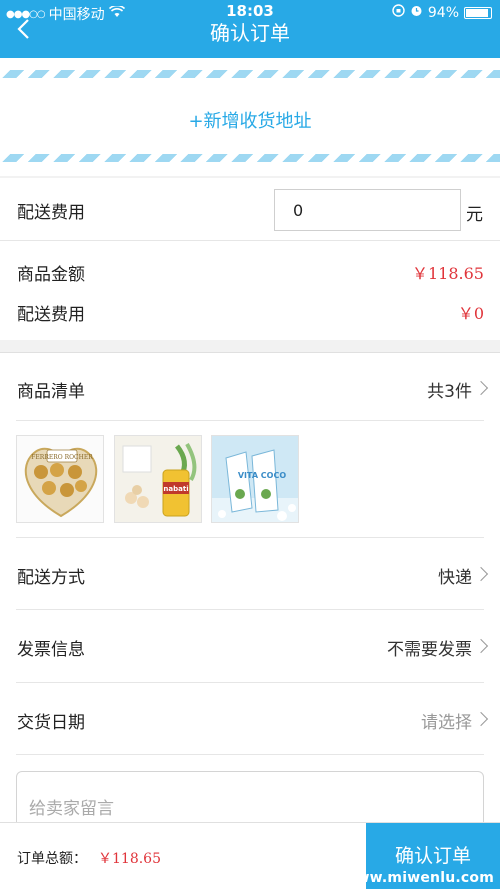 This screenshot has height=889, width=500. What do you see at coordinates (448, 273) in the screenshot?
I see `goods-amount-value: ￥118.65` at bounding box center [448, 273].